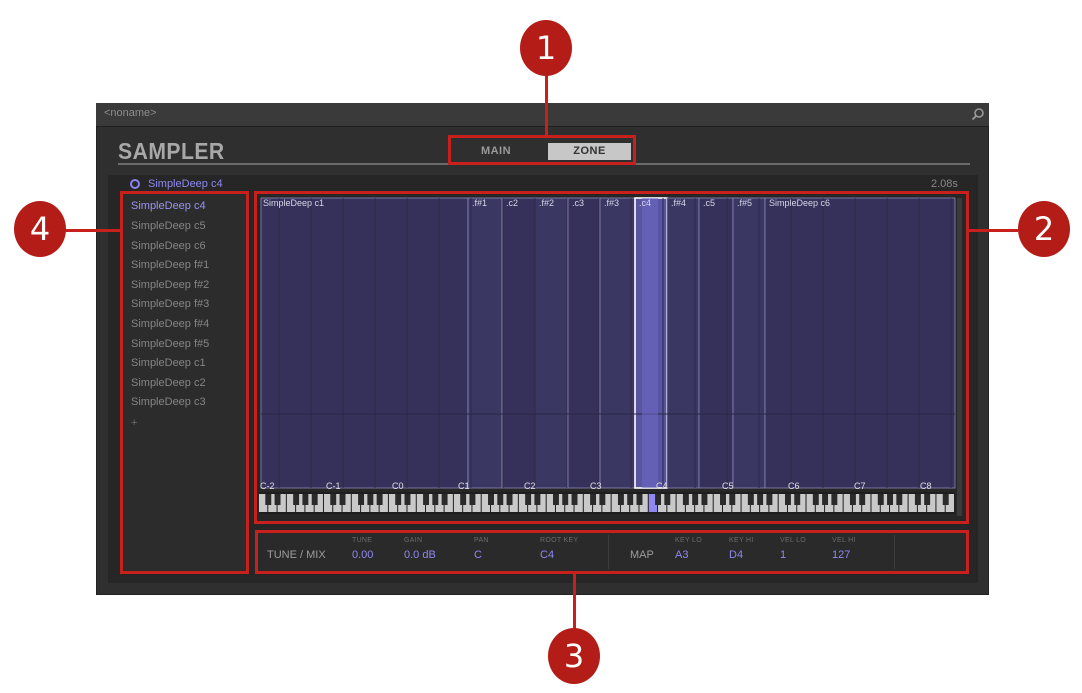 Image resolution: width=1082 pixels, height=693 pixels. What do you see at coordinates (944, 184) in the screenshot?
I see `sample-duration: 2.08s` at bounding box center [944, 184].